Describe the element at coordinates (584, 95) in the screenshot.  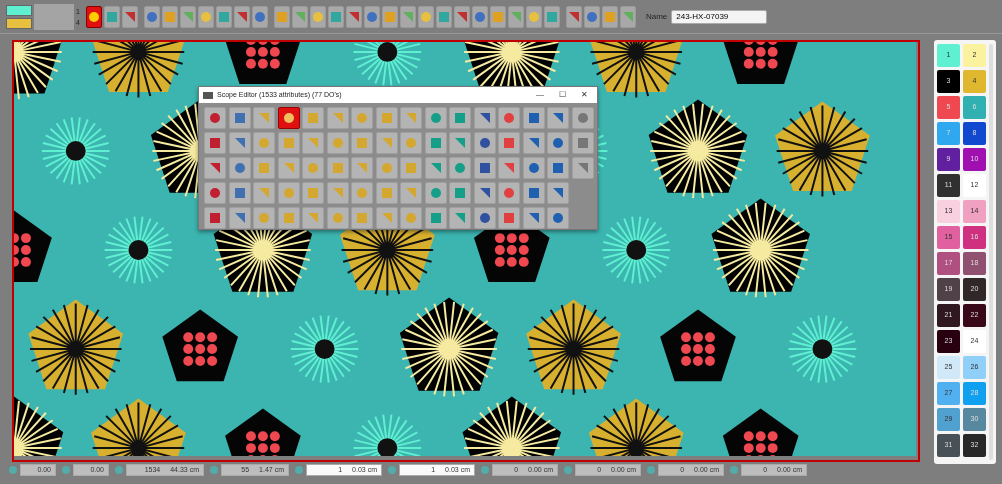
I see `window-control-button: ✕` at that location.